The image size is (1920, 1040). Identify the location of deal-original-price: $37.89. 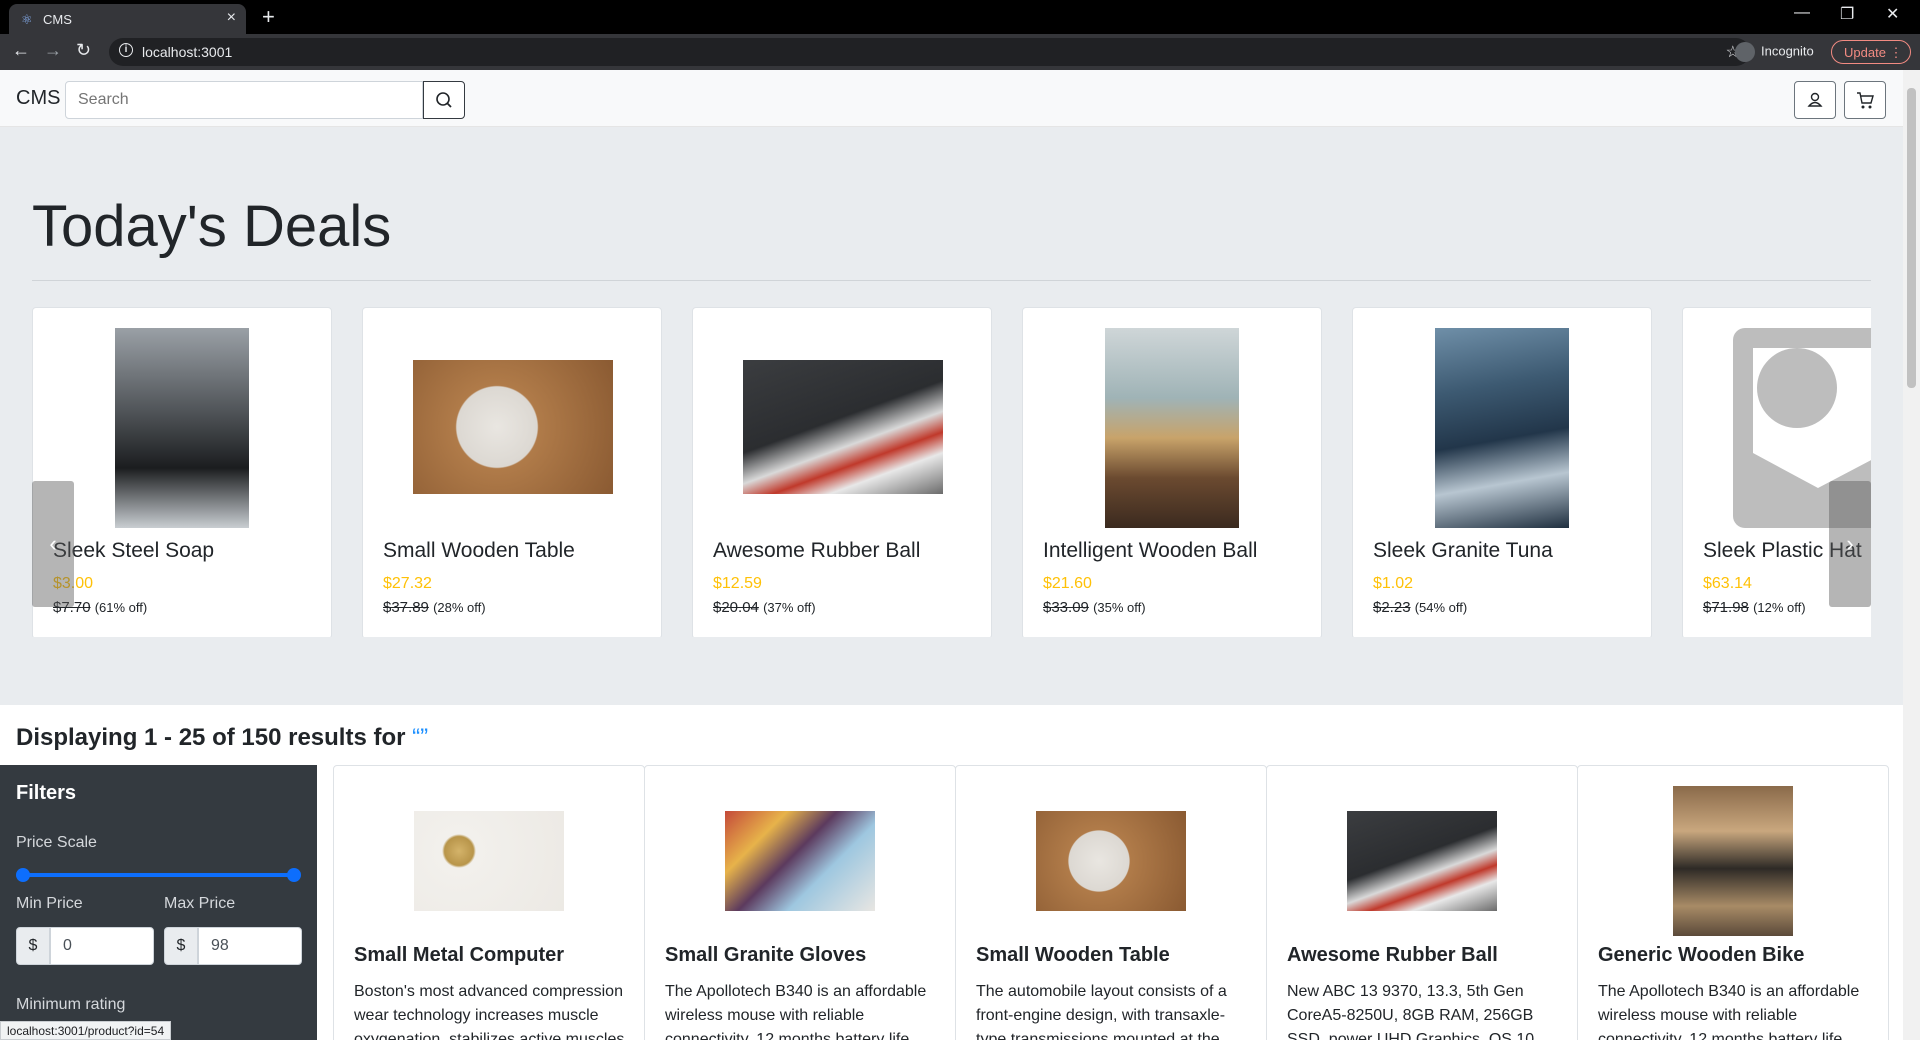
(406, 607).